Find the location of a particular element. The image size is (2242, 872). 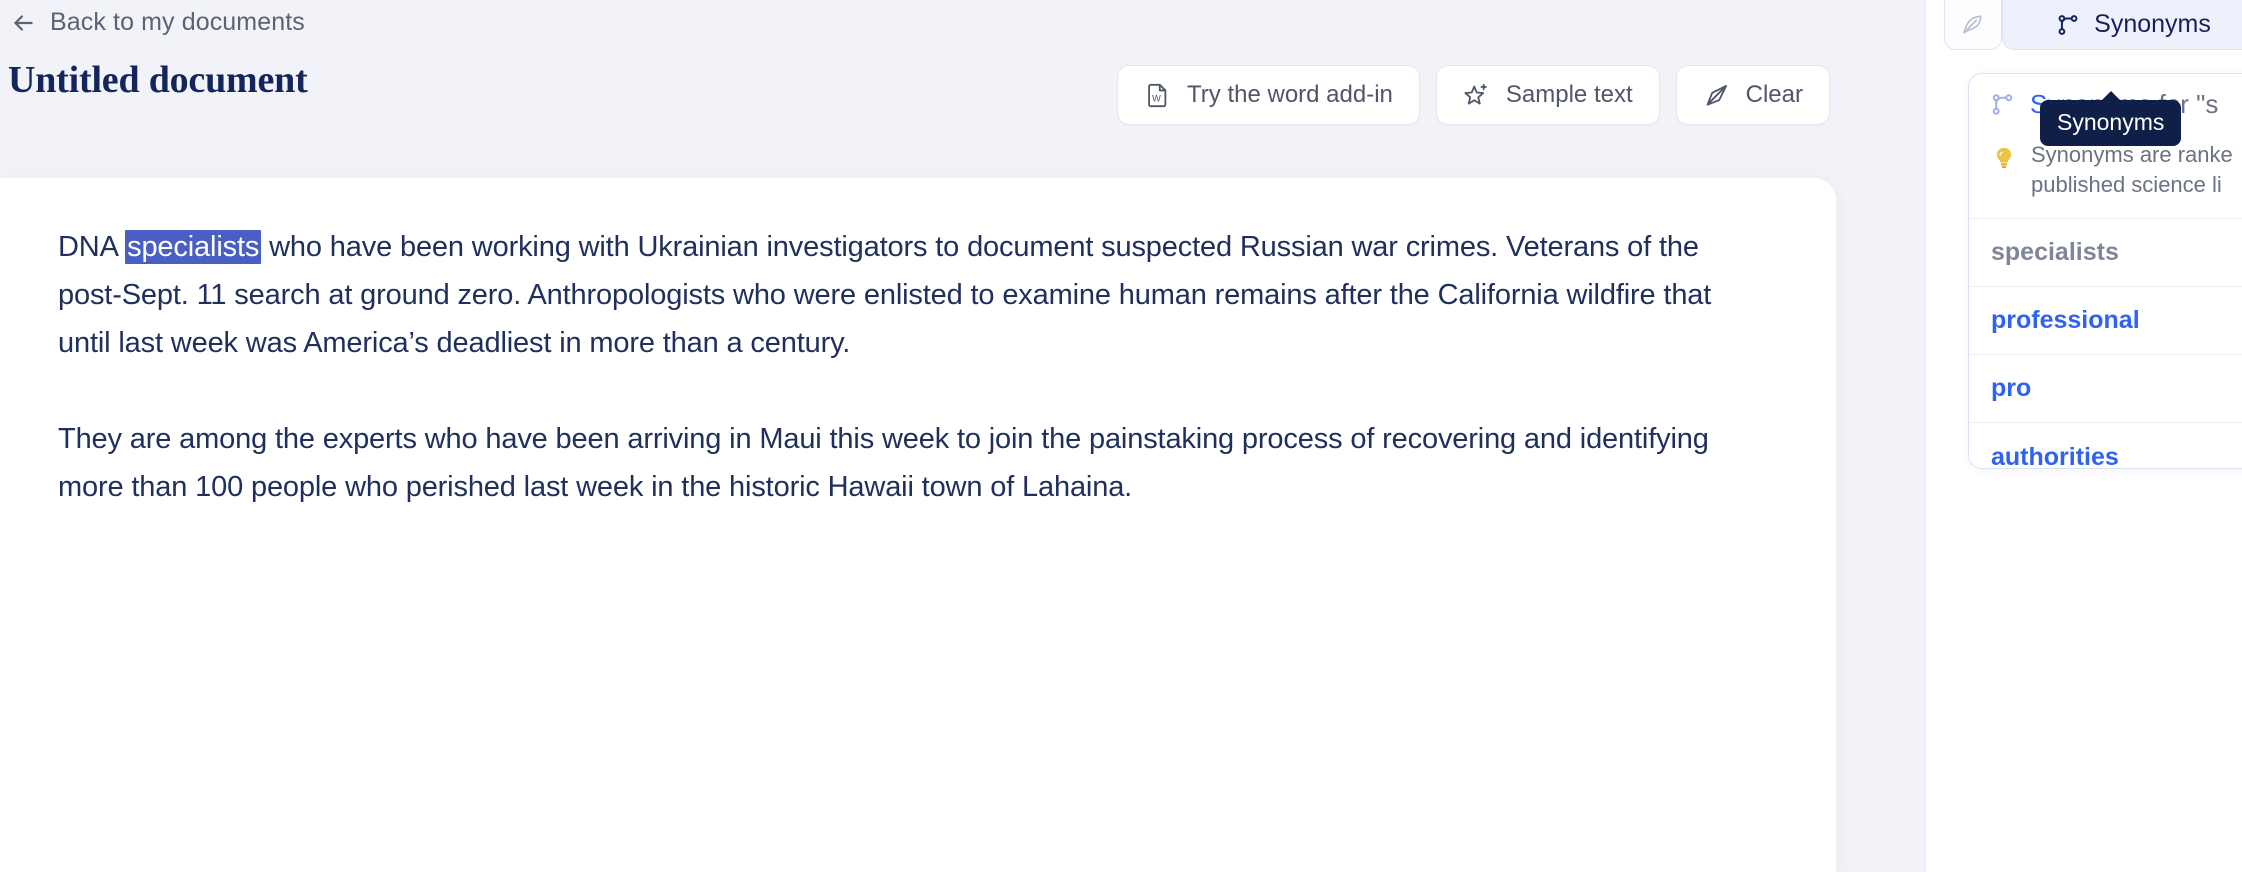

synonyms-tip-text: Synonyms are ranke published science li is located at coordinates (2132, 170).